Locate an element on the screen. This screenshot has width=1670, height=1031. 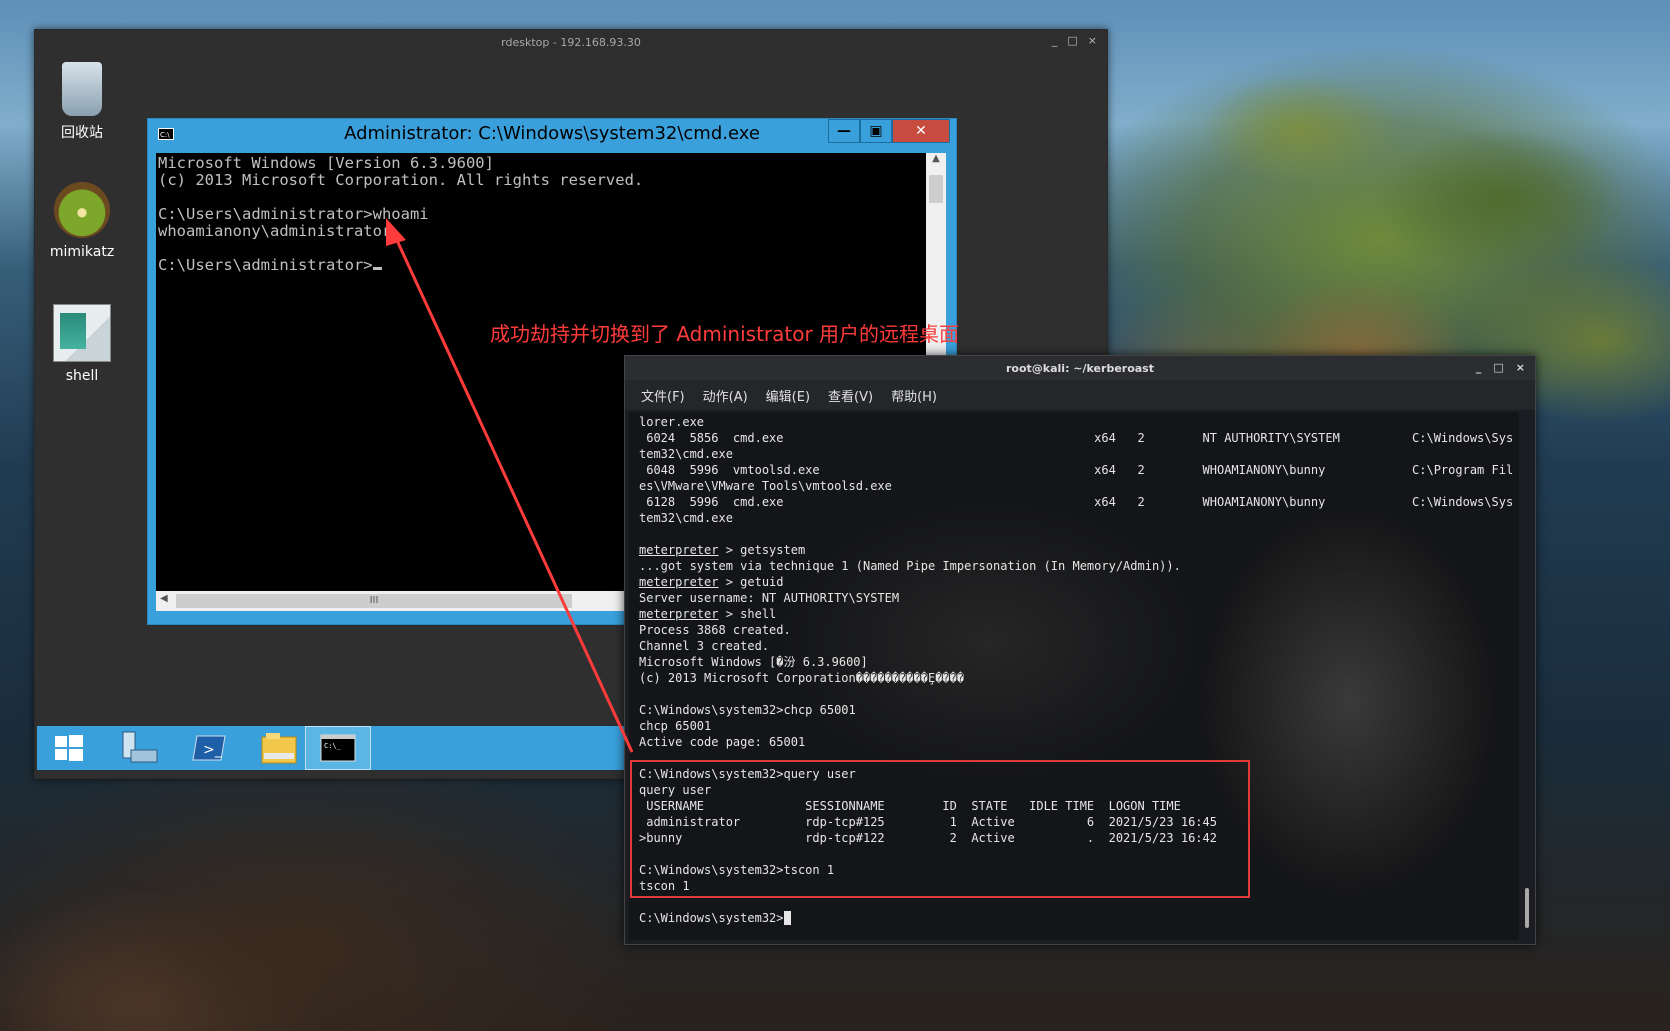
console-line: C:\Windows\system32> is located at coordinates (1074, 918).